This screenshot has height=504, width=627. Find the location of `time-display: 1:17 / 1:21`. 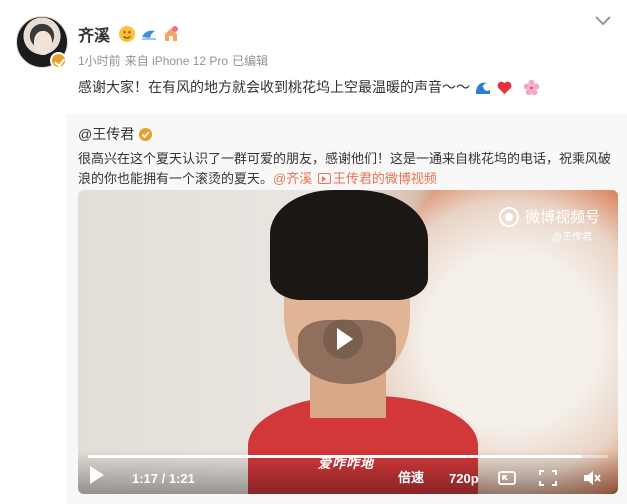

time-display: 1:17 / 1:21 is located at coordinates (163, 478).